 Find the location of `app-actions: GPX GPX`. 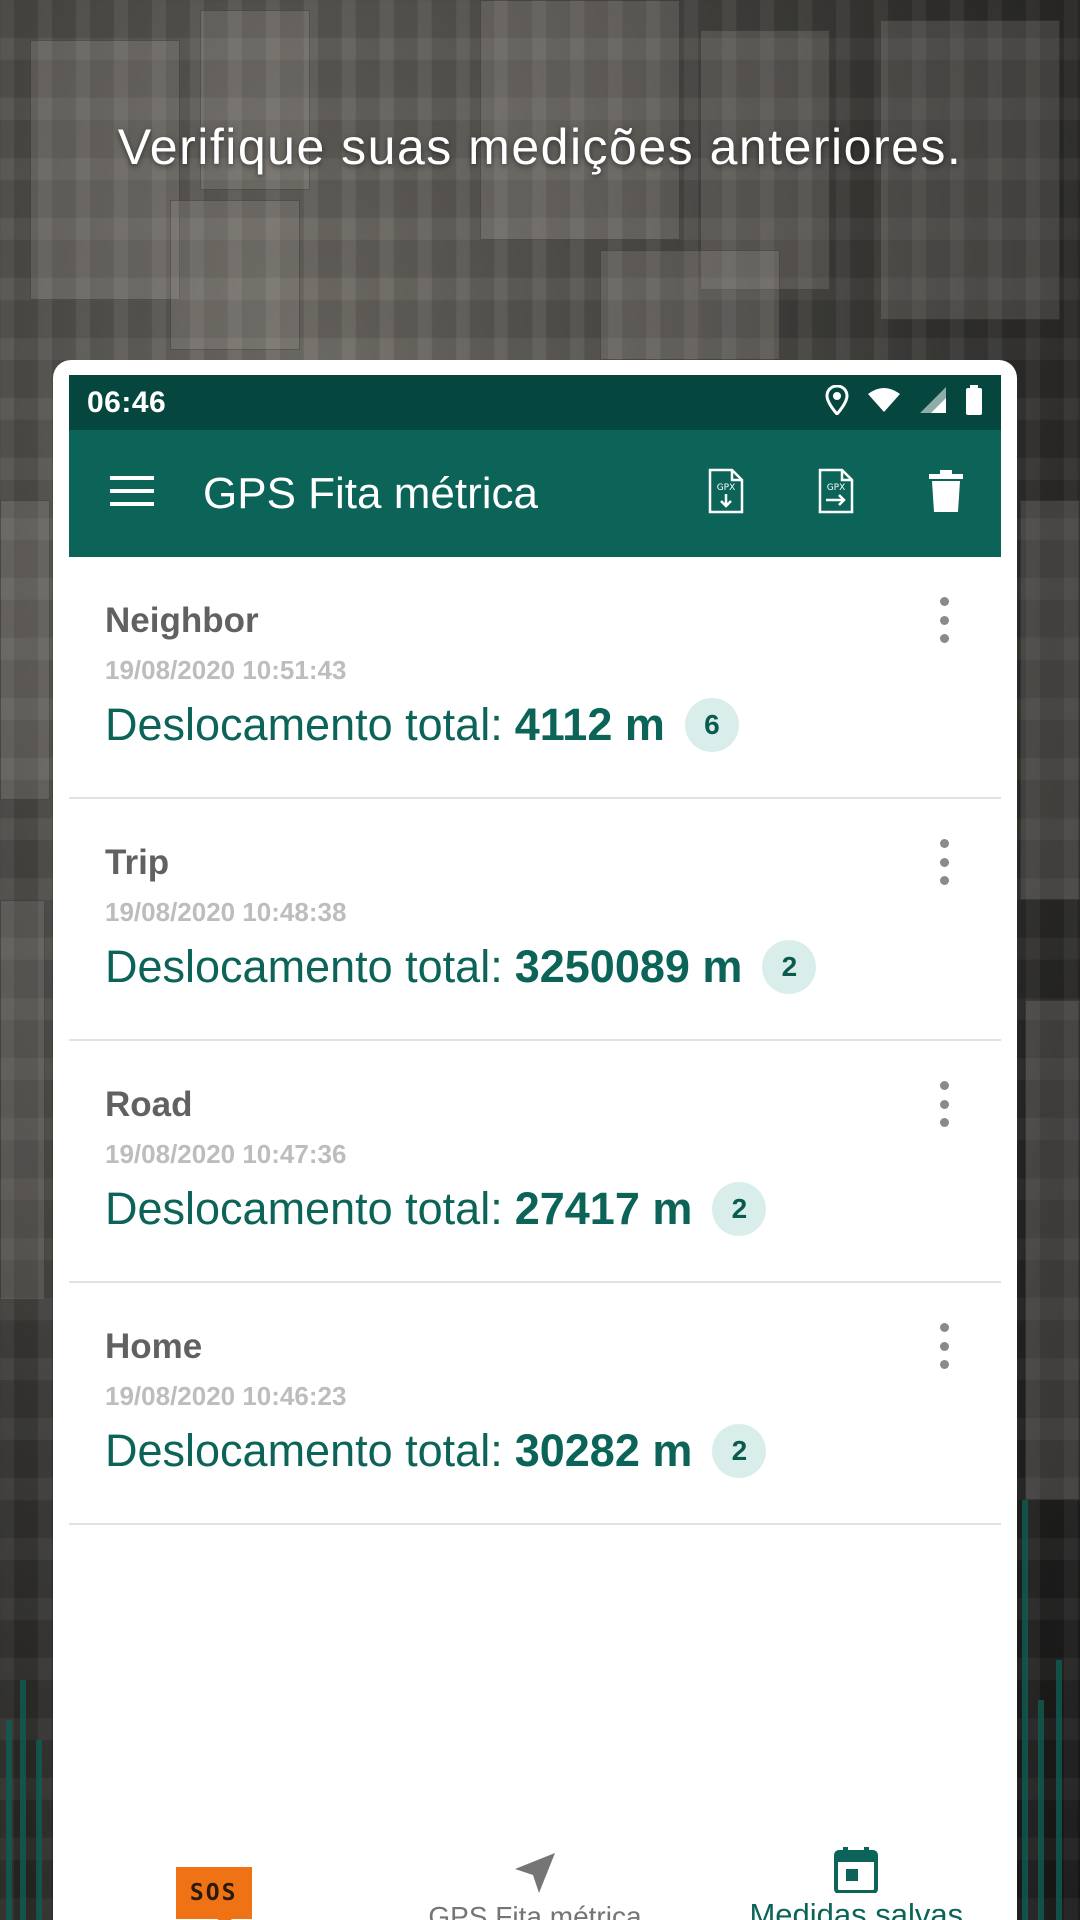

app-actions: GPX GPX is located at coordinates (836, 493).